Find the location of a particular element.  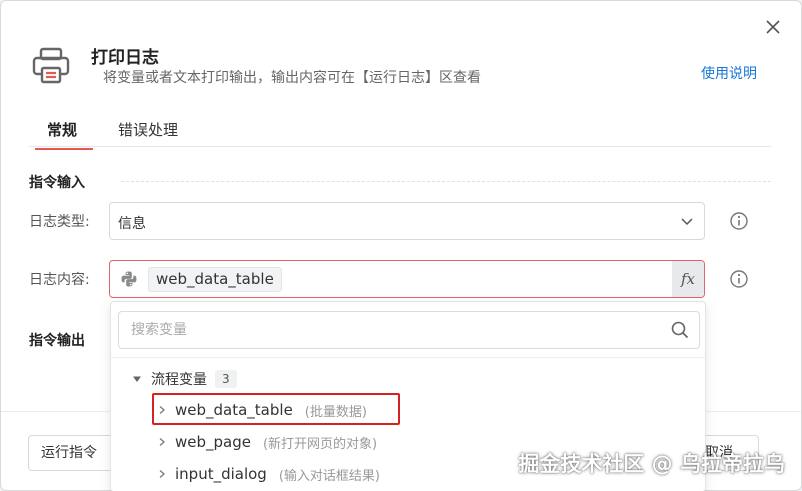

tab-general: 常规 is located at coordinates (64, 134).